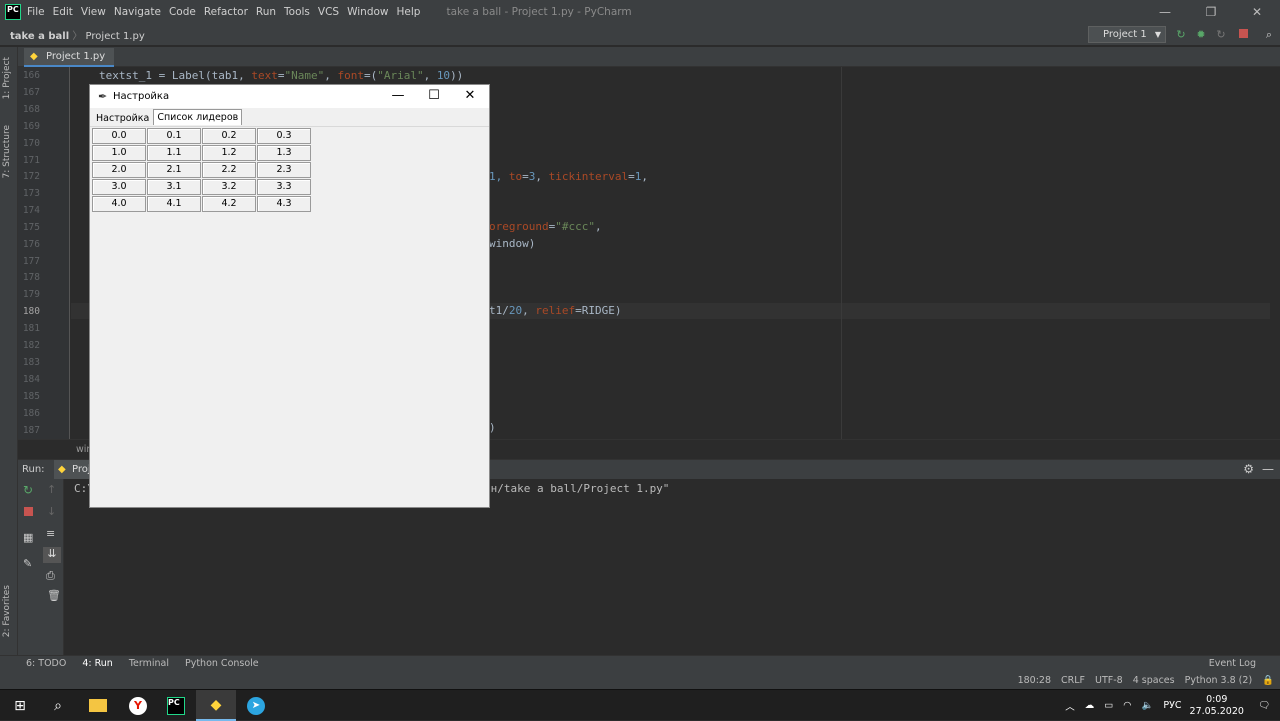 The width and height of the screenshot is (1280, 721). Describe the element at coordinates (50, 576) in the screenshot. I see `print-icon: ⎙` at that location.